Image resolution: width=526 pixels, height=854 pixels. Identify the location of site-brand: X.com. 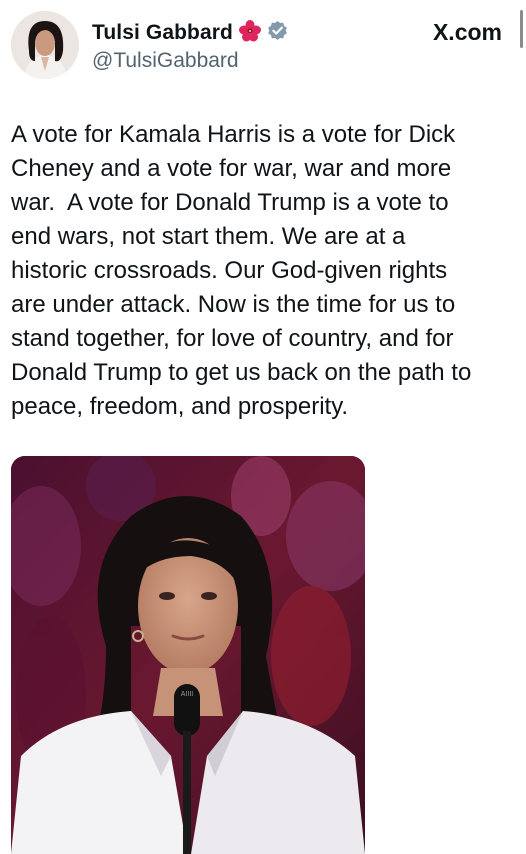
(467, 32).